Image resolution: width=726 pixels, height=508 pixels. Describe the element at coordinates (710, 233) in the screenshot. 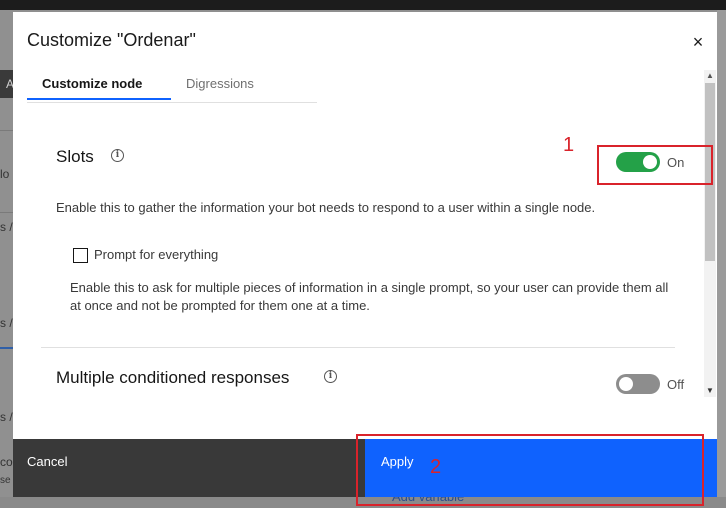

I see `content-scrollbar: ▲ ▼` at that location.